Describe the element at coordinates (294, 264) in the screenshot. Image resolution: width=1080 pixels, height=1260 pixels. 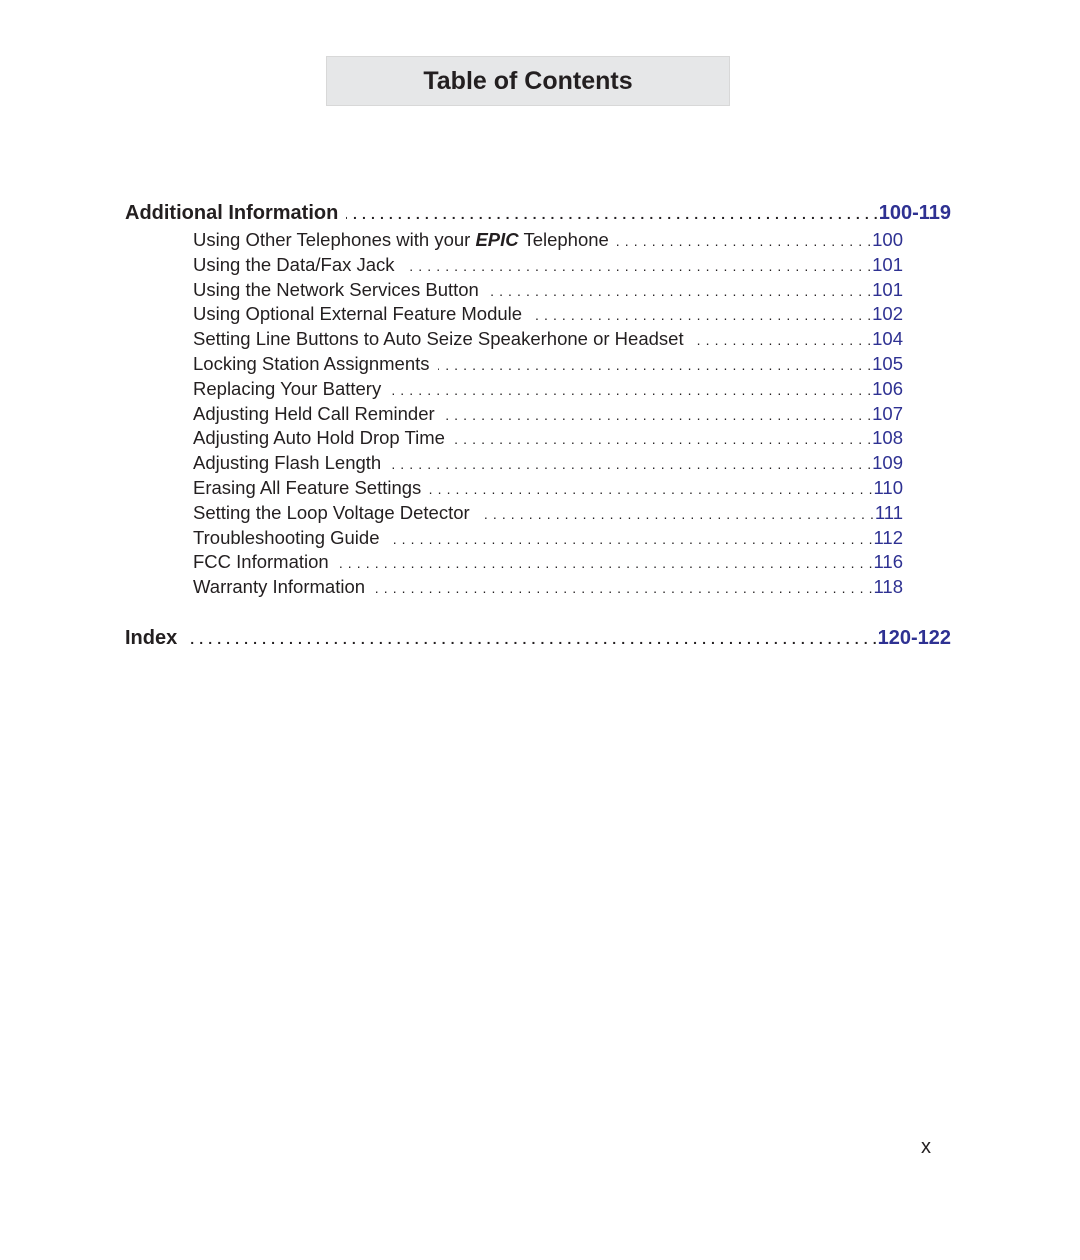
I see `entry-label: Using the Data/Fax Jack` at that location.